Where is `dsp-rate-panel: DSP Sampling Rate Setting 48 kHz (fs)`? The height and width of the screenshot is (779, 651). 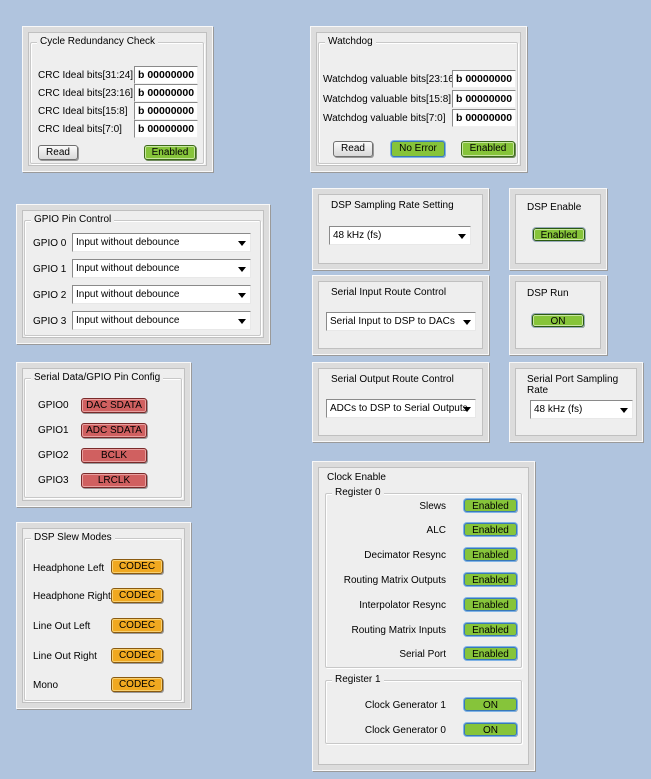 dsp-rate-panel: DSP Sampling Rate Setting 48 kHz (fs) is located at coordinates (400, 229).